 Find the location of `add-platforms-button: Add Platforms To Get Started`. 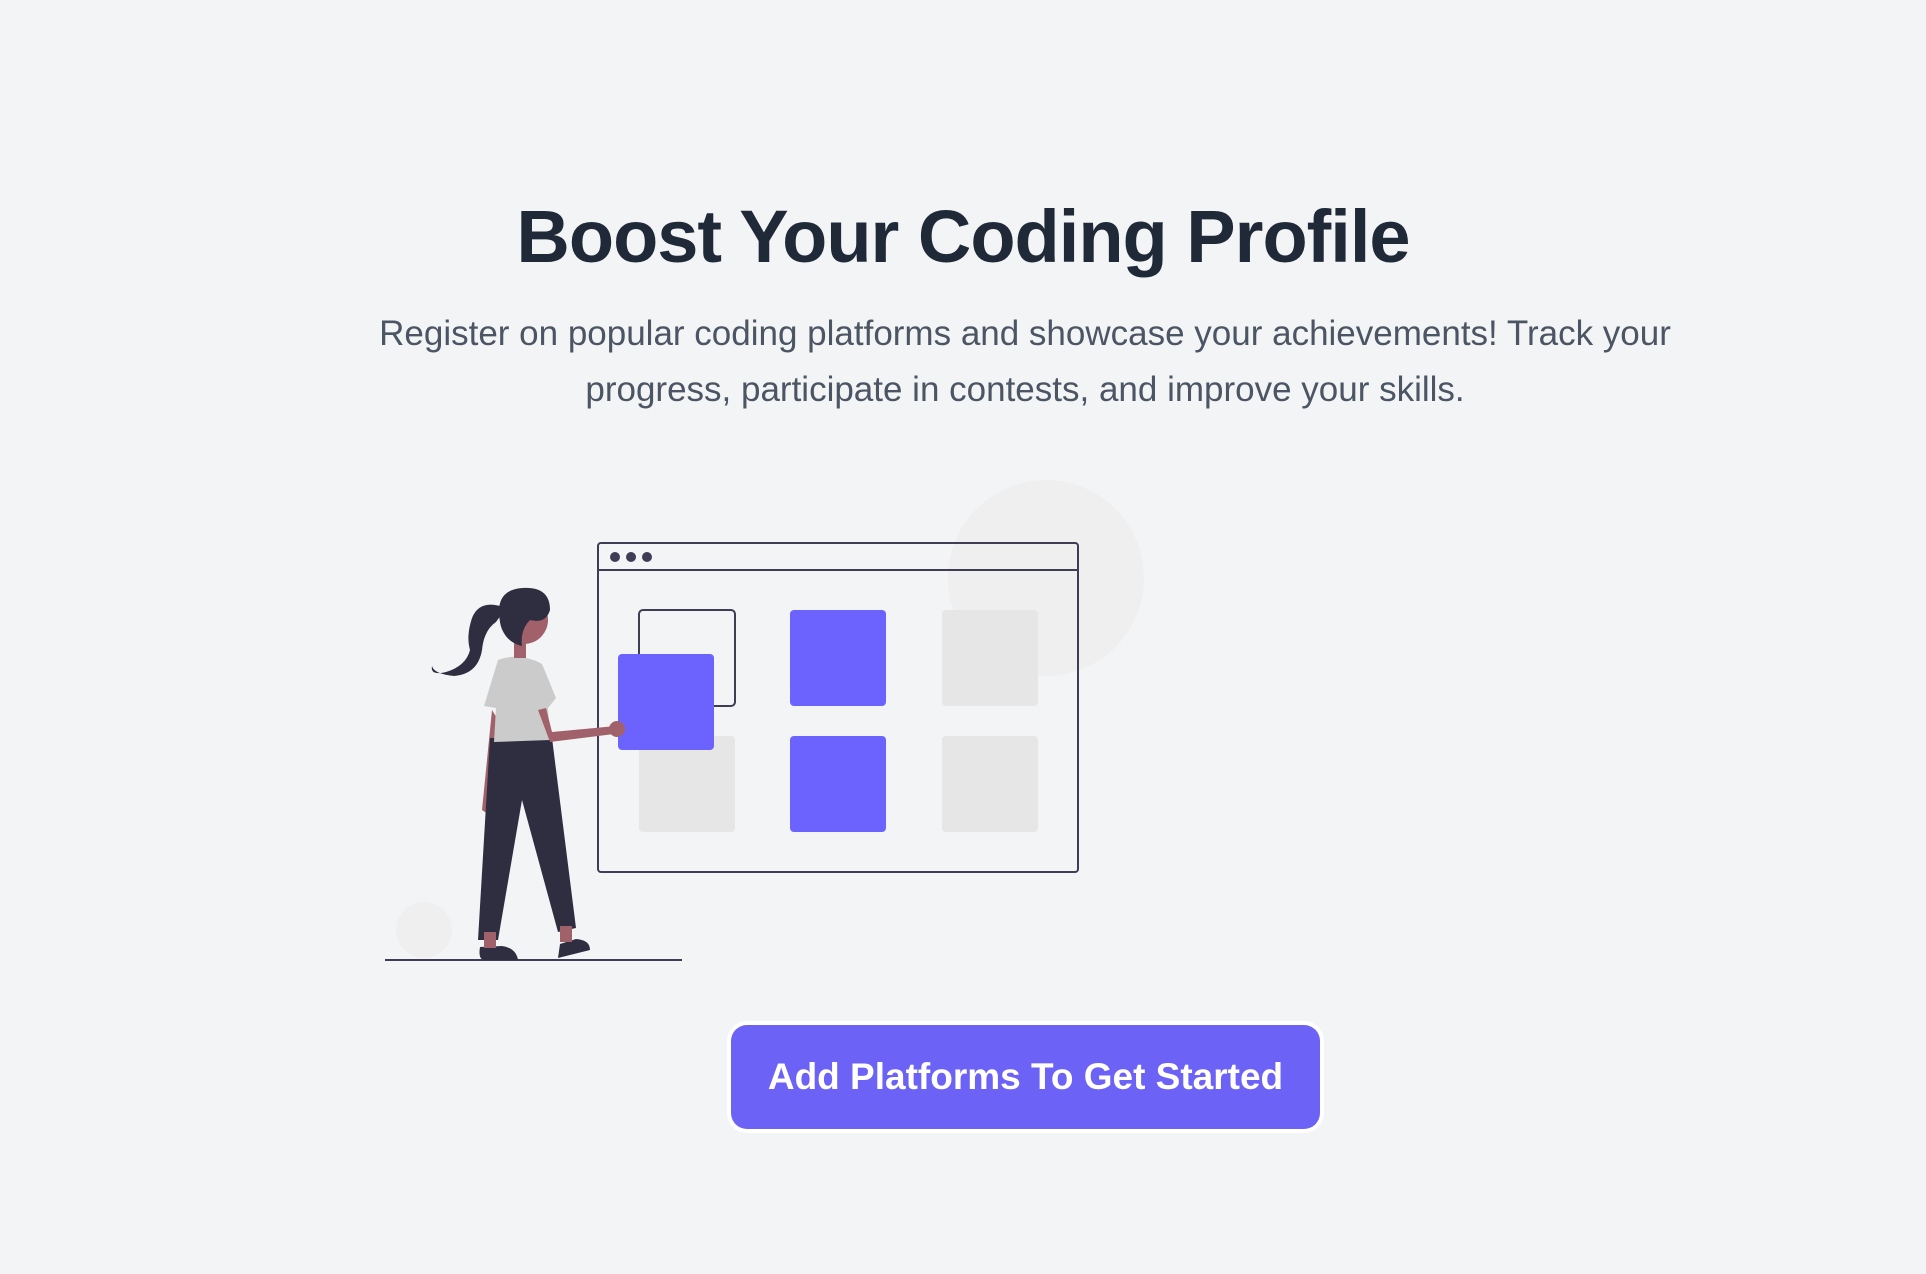

add-platforms-button: Add Platforms To Get Started is located at coordinates (1025, 1077).